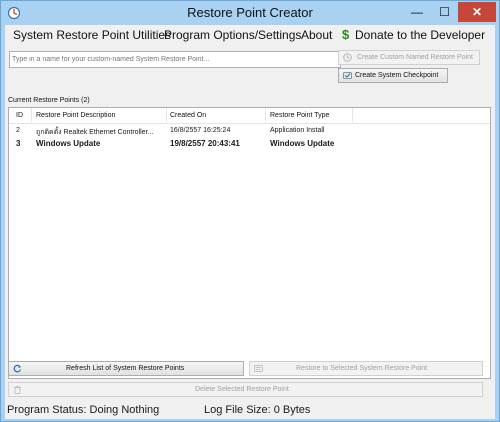  I want to click on trash-icon, so click(17, 389).